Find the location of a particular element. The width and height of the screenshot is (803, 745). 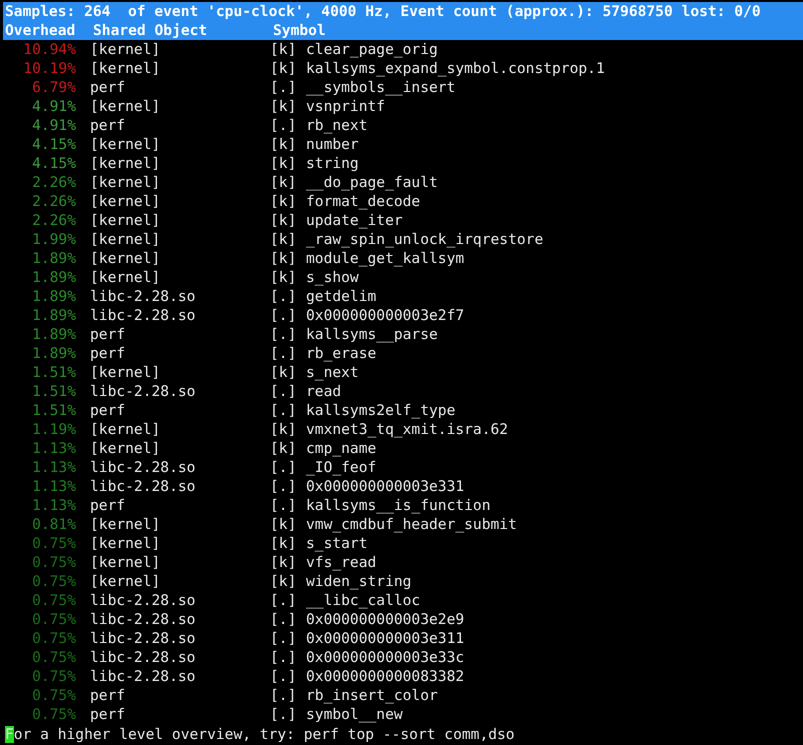

symbol-name: __symbols__insert is located at coordinates (381, 87).